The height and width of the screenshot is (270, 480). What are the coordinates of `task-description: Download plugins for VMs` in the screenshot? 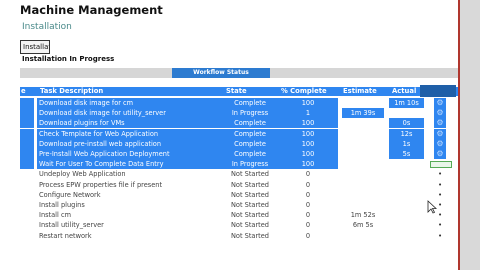 It's located at (130, 123).